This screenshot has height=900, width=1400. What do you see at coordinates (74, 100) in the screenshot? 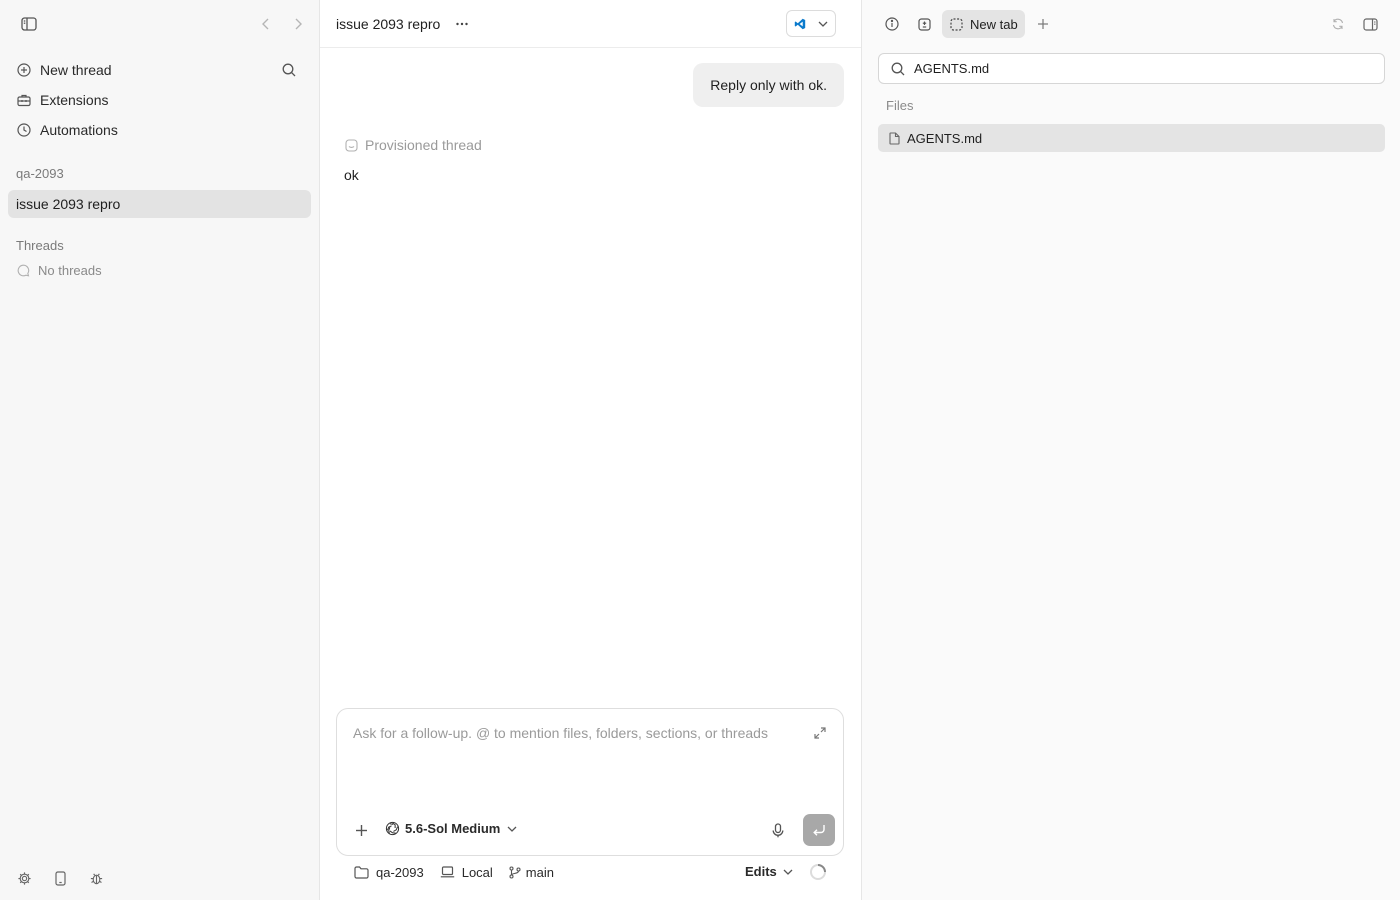
I see `extensions-label: Extensions` at bounding box center [74, 100].